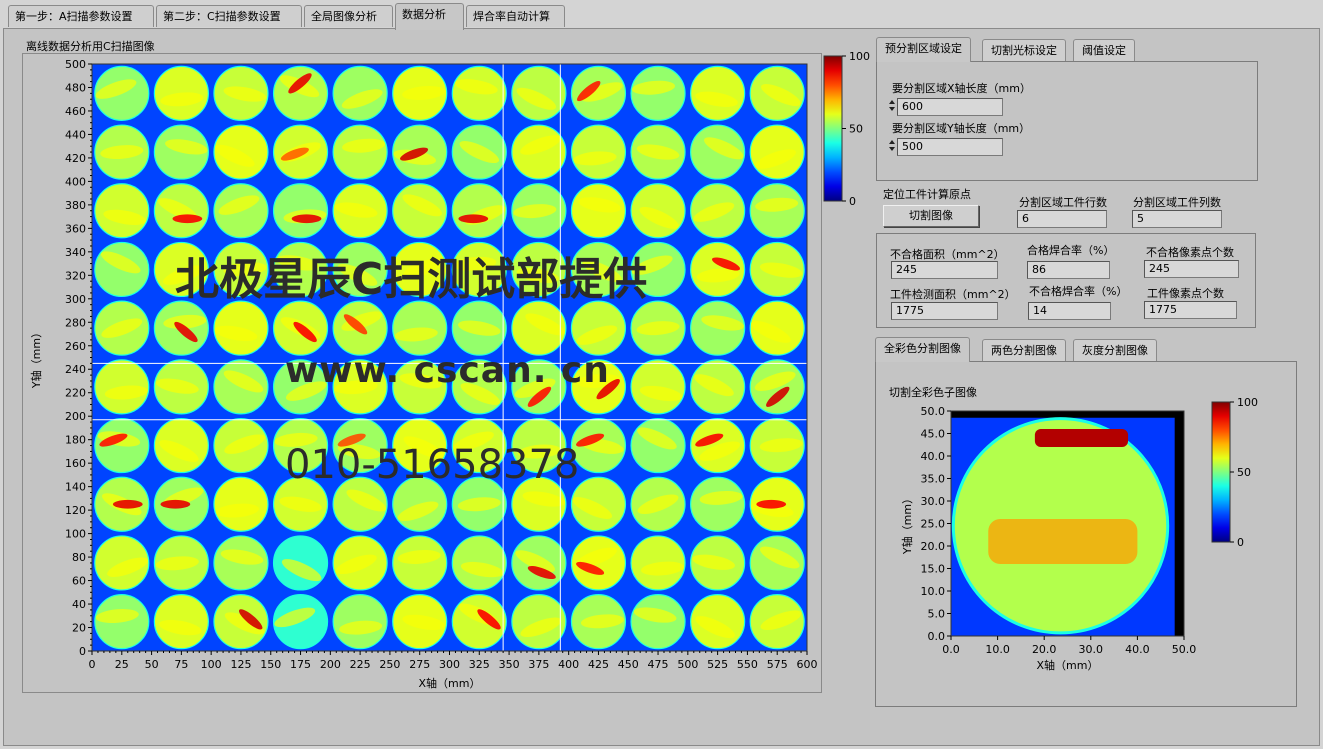  Describe the element at coordinates (79, 628) in the screenshot. I see `y-tick-label: 20` at that location.